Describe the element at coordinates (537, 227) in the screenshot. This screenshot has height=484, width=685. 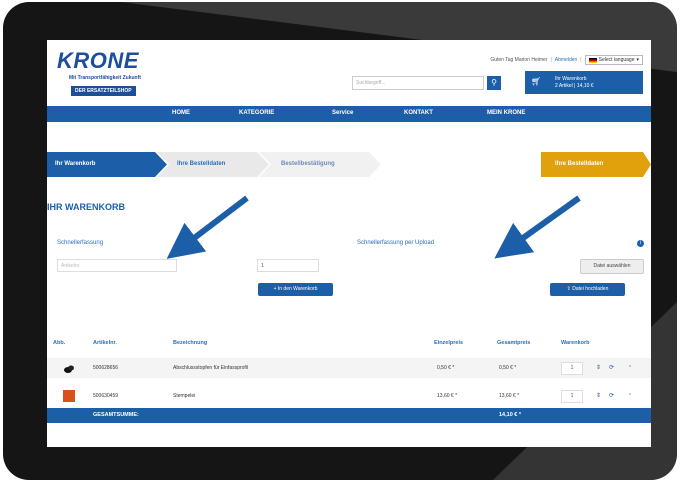
I see `arrow-right-icon` at that location.